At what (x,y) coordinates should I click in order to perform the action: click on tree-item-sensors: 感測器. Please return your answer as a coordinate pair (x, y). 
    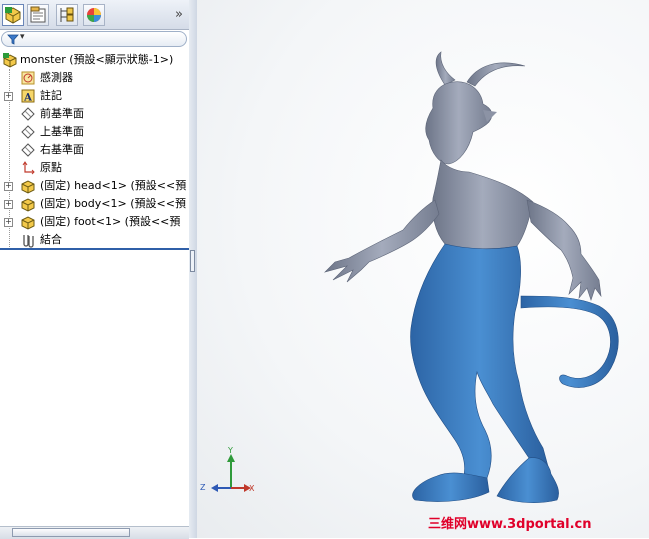
    Looking at the image, I should click on (94, 78).